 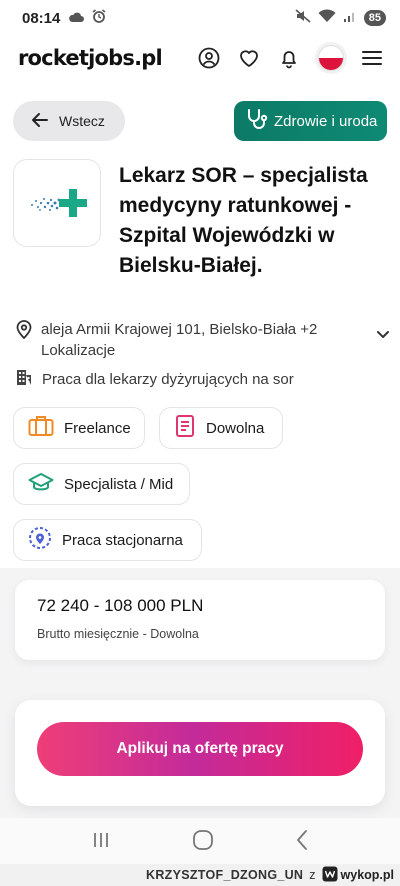 I want to click on status-bar: 08:14 85, so click(x=200, y=18).